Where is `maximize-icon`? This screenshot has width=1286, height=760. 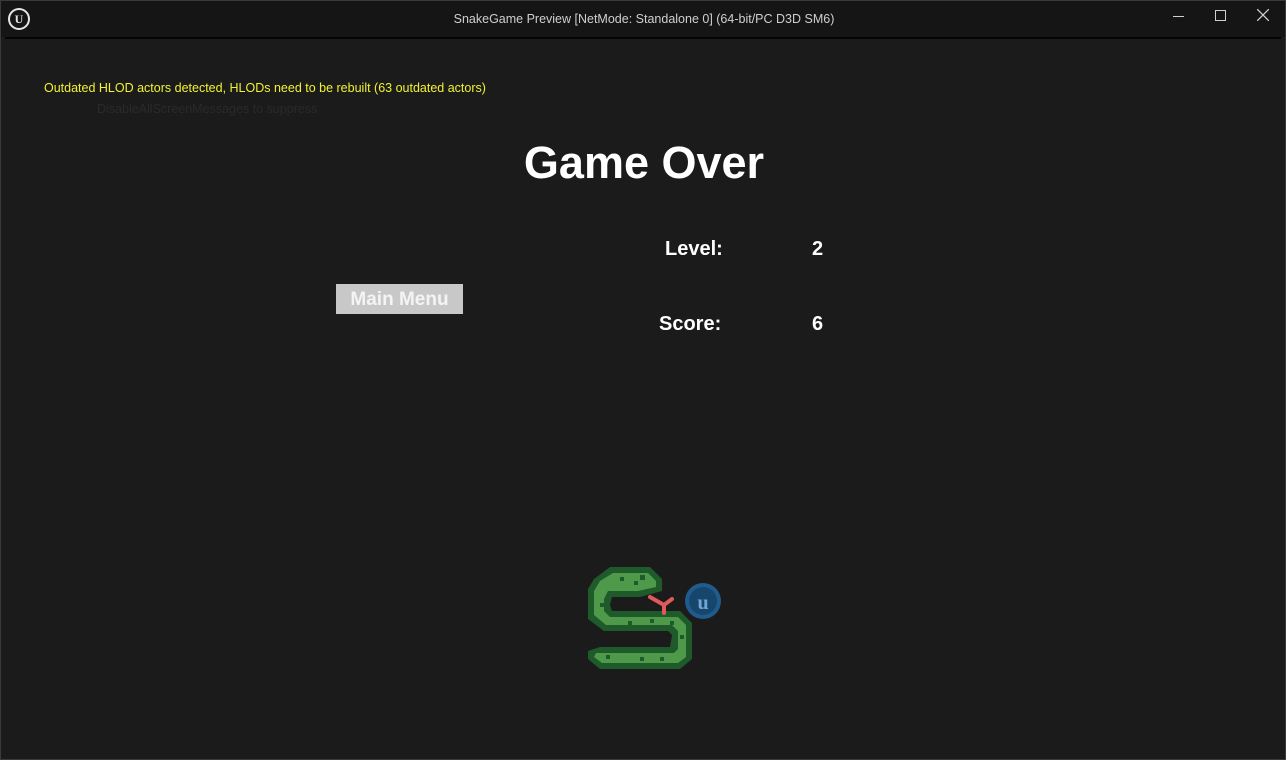
maximize-icon is located at coordinates (1220, 15).